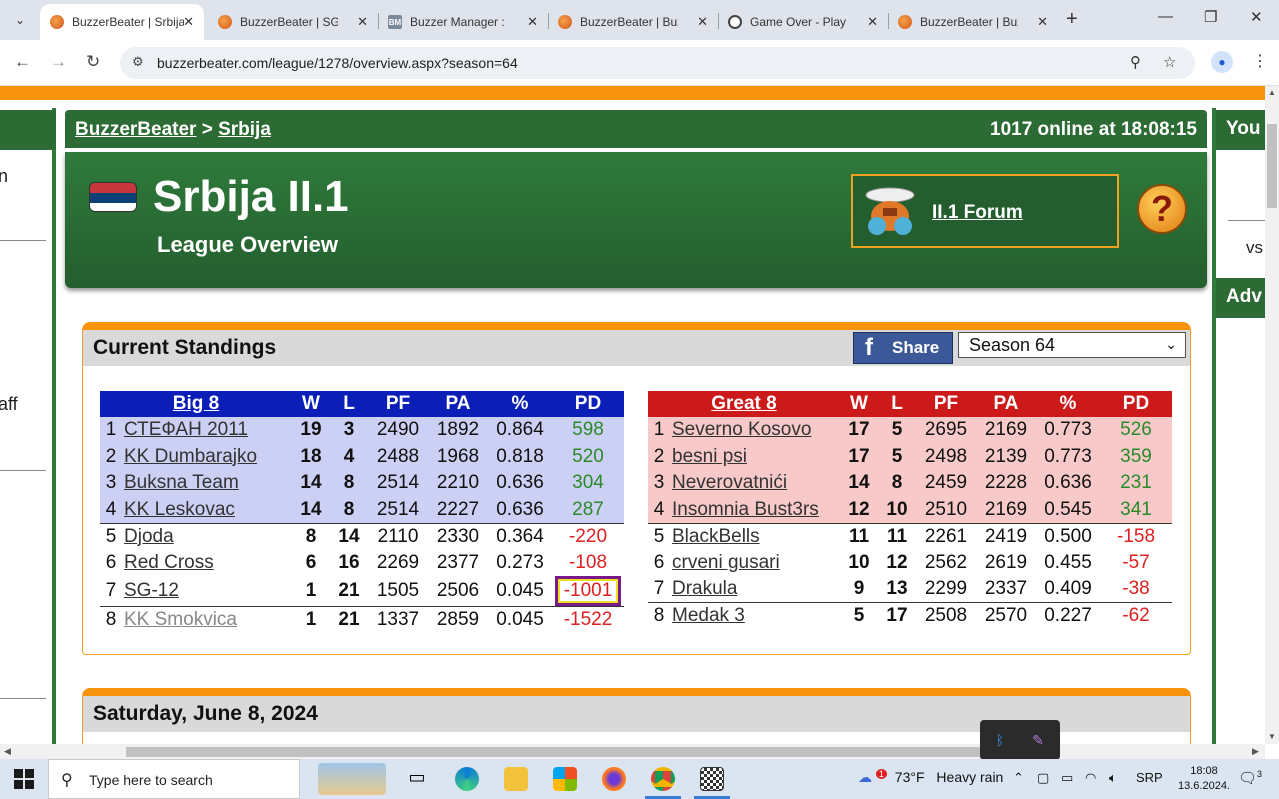  I want to click on point-diff-value: -62, so click(1136, 615).